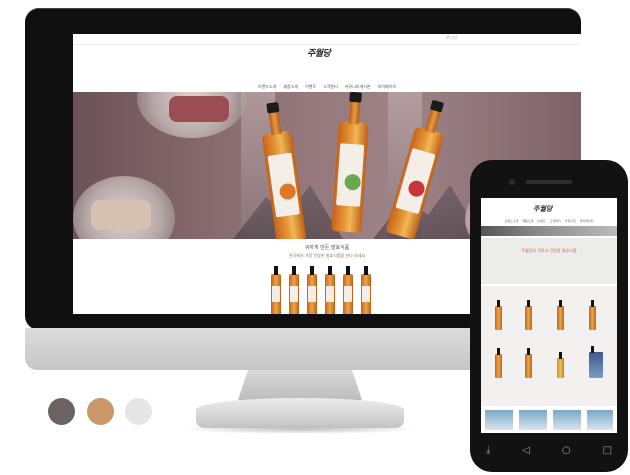  What do you see at coordinates (549, 182) in the screenshot?
I see `speaker-grille` at bounding box center [549, 182].